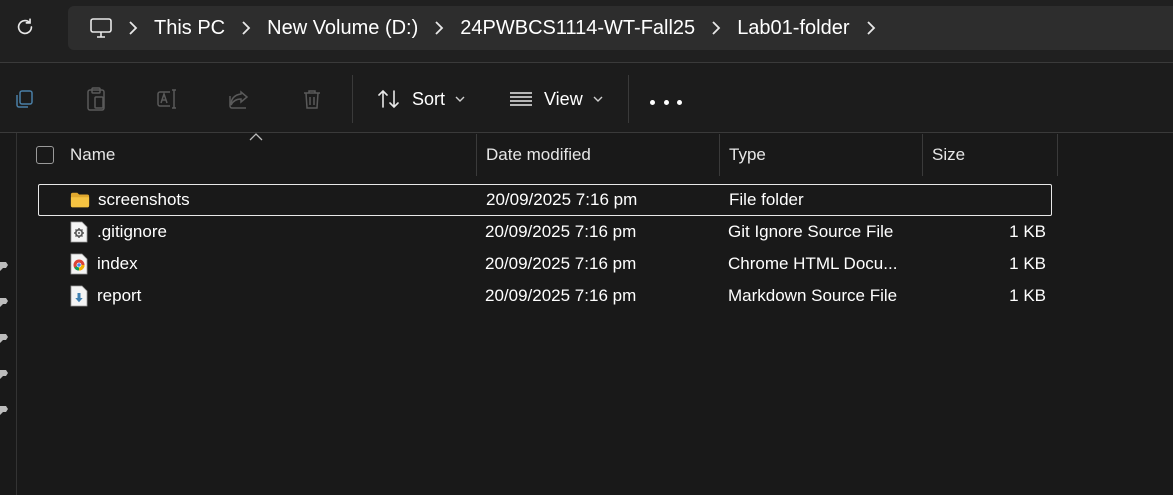  I want to click on markdown-file-icon, so click(79, 296).